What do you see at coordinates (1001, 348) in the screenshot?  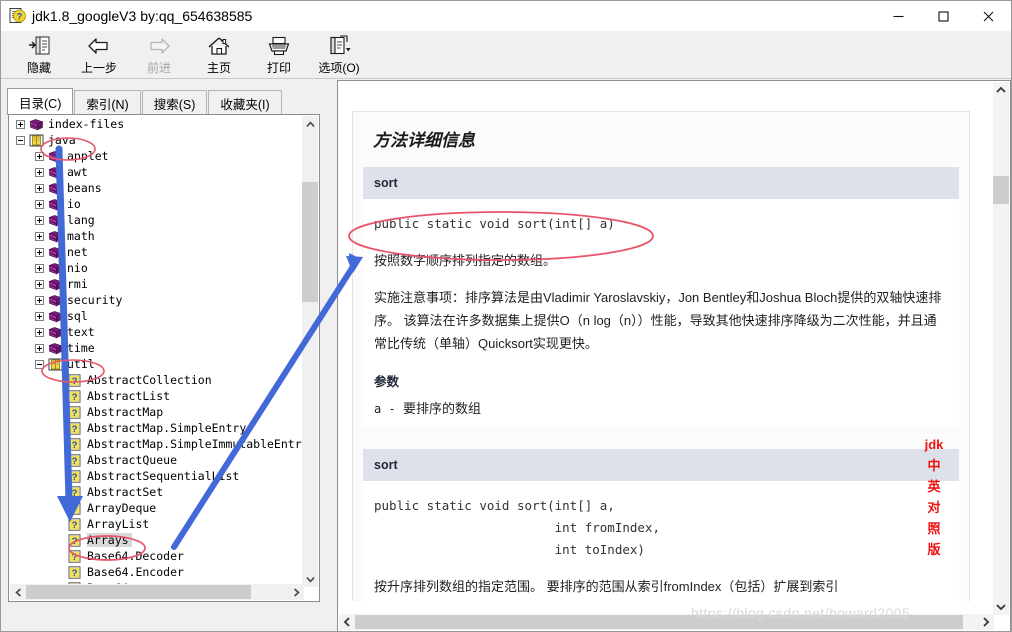 I see `doc-vertical-scrollbar` at bounding box center [1001, 348].